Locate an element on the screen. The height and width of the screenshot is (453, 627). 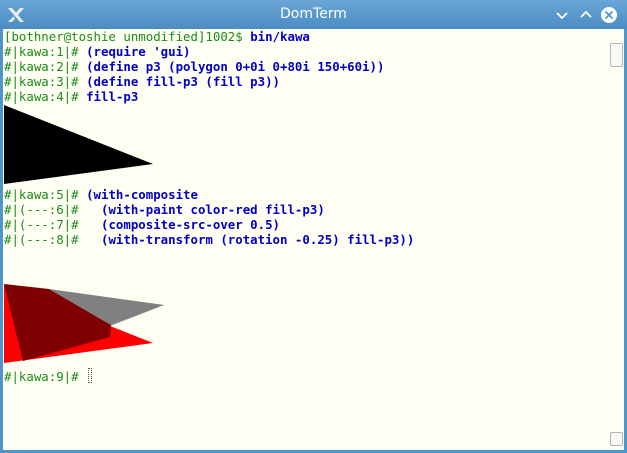
repl-prompt: #|(---:7|# is located at coordinates (45, 224).